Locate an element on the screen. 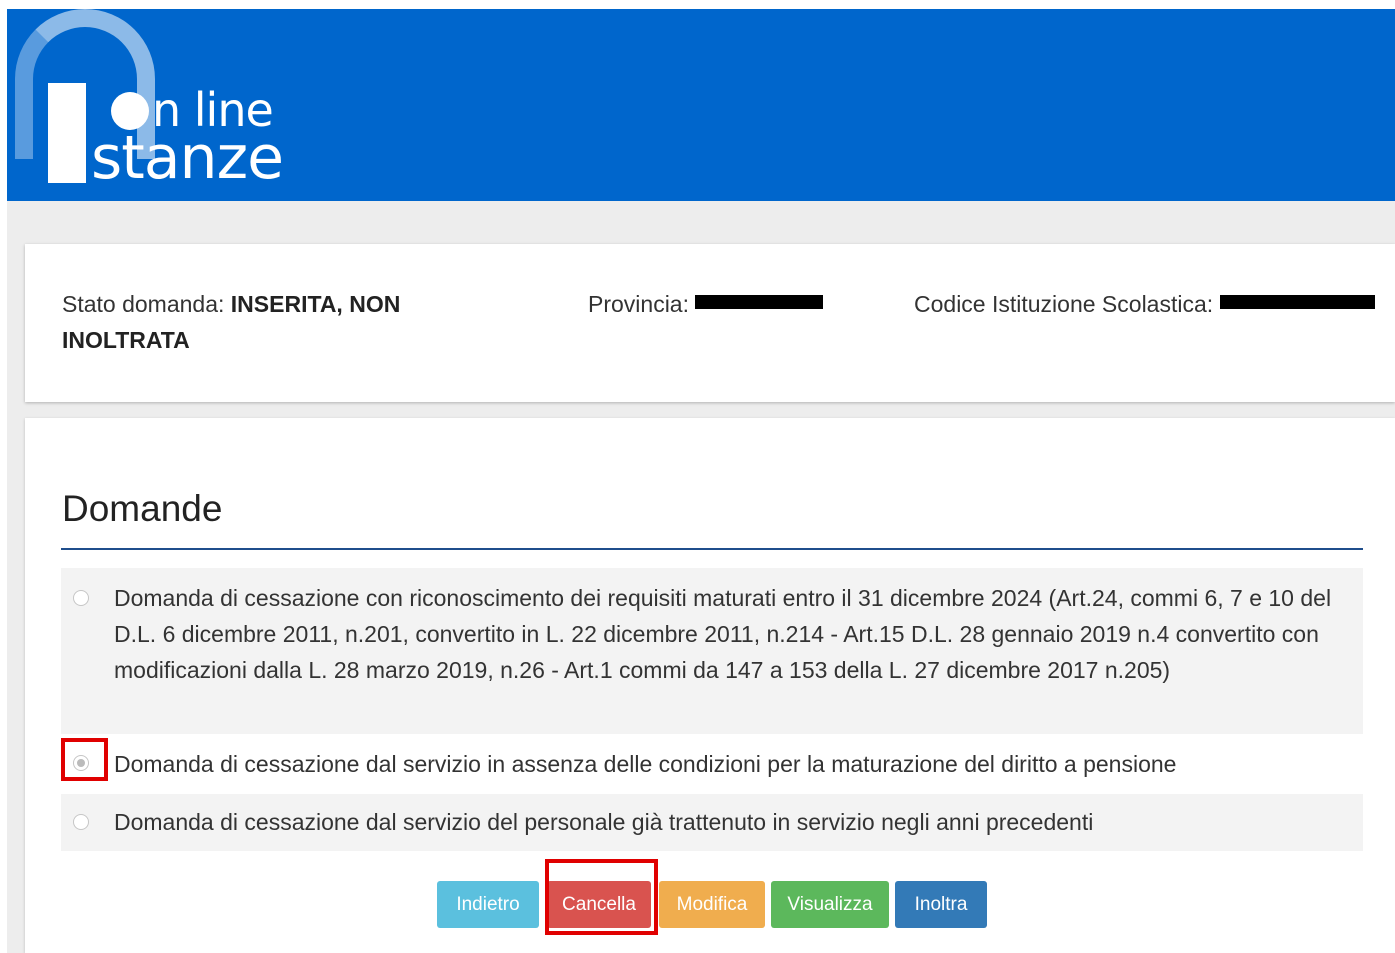 This screenshot has height=953, width=1395. modifica-button: Modifica is located at coordinates (712, 904).